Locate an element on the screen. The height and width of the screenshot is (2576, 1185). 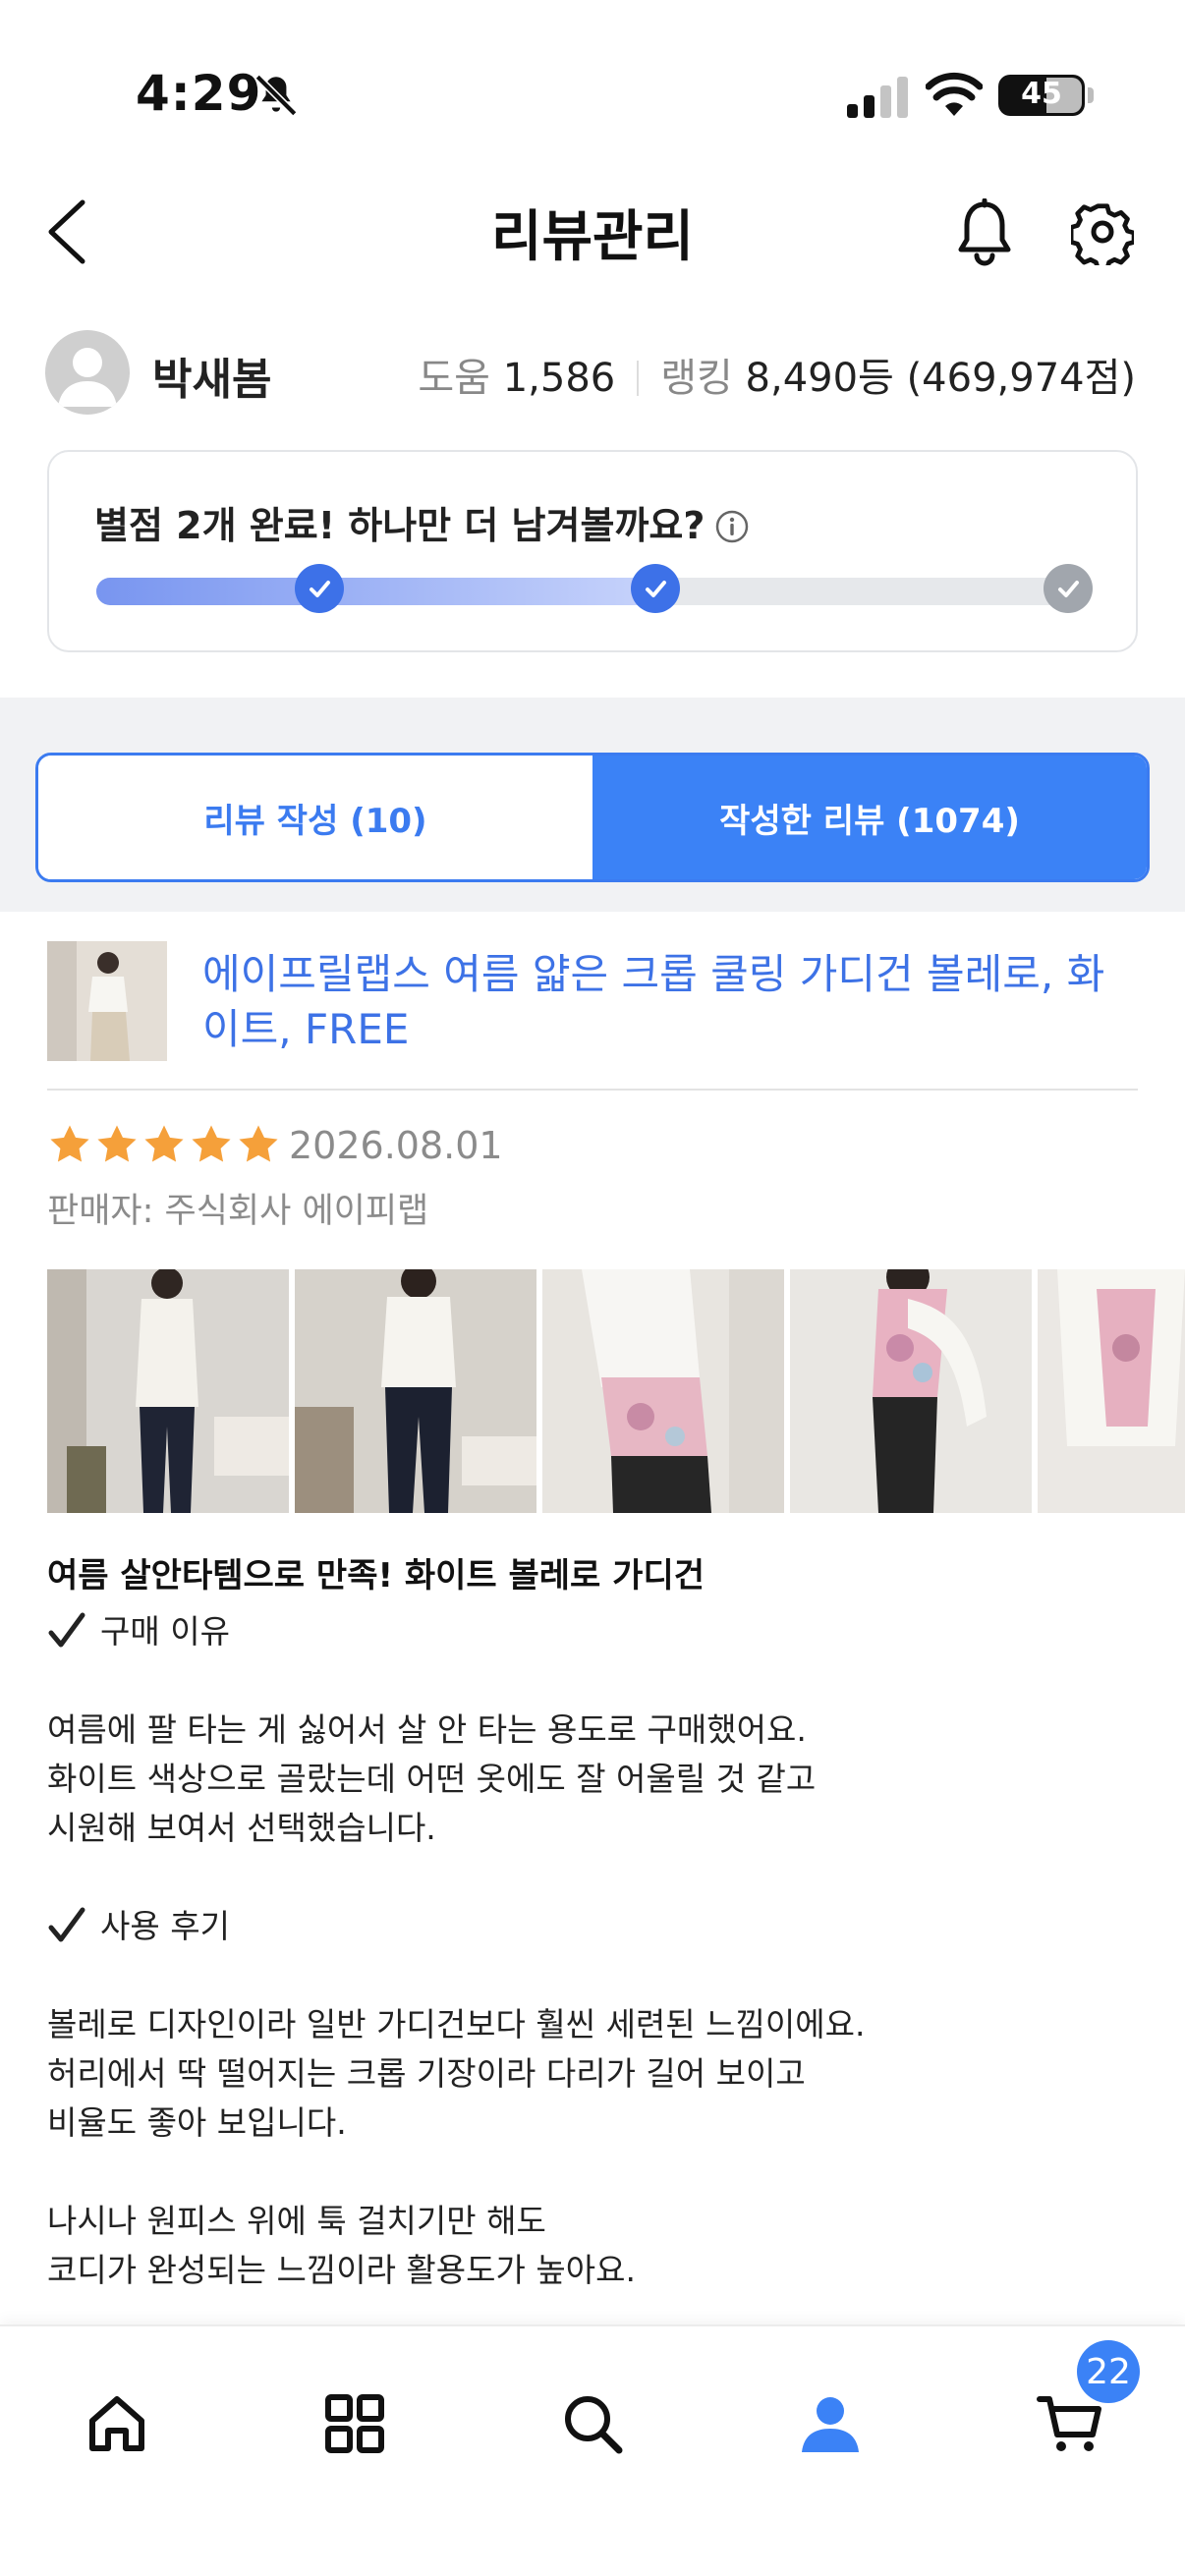
back-icon is located at coordinates (67, 231).